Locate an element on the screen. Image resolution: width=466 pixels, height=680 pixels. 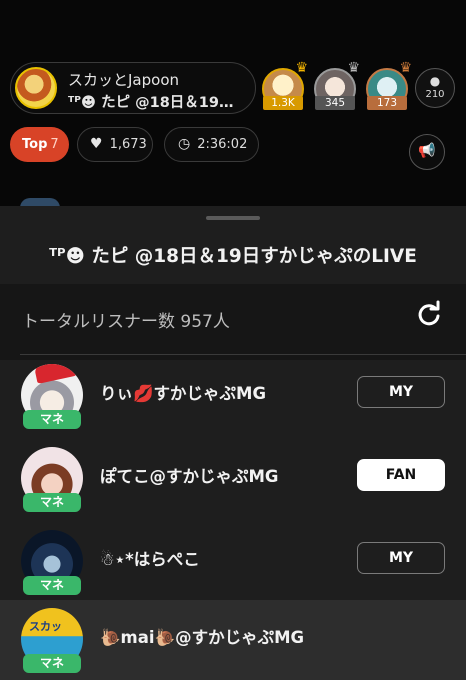
live-timer-pill: ◷ 2:36:02 is located at coordinates (211, 144).